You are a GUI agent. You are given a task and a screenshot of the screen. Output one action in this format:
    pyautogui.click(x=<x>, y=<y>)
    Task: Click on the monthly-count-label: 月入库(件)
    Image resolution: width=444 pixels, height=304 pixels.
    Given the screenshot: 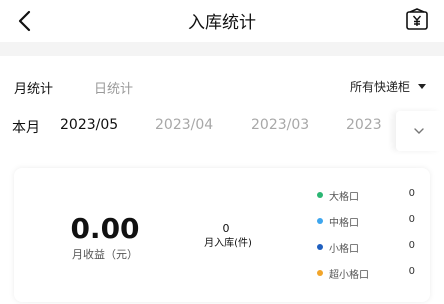 What is the action you would take?
    pyautogui.click(x=228, y=243)
    